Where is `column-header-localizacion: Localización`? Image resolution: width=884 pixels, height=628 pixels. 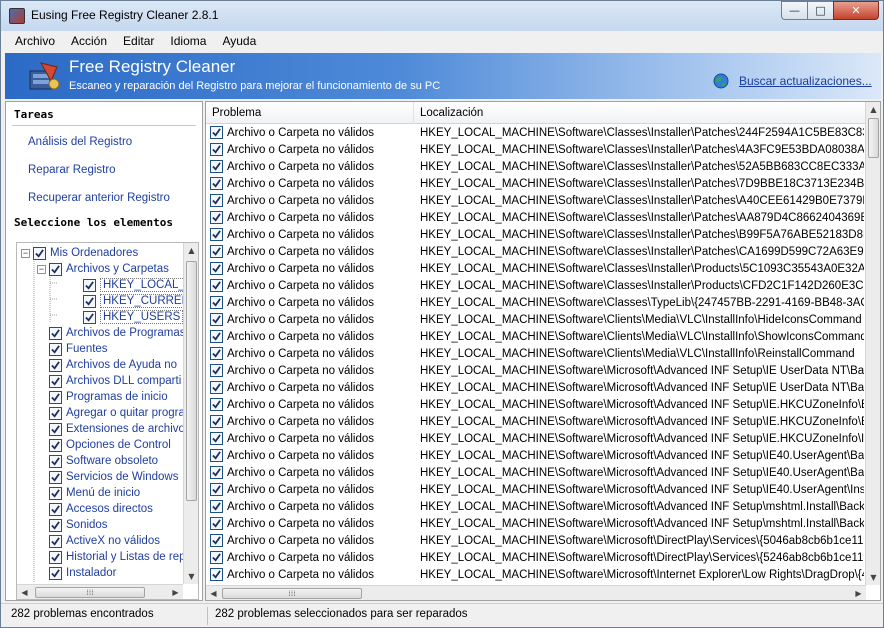 column-header-localizacion: Localización is located at coordinates (640, 113).